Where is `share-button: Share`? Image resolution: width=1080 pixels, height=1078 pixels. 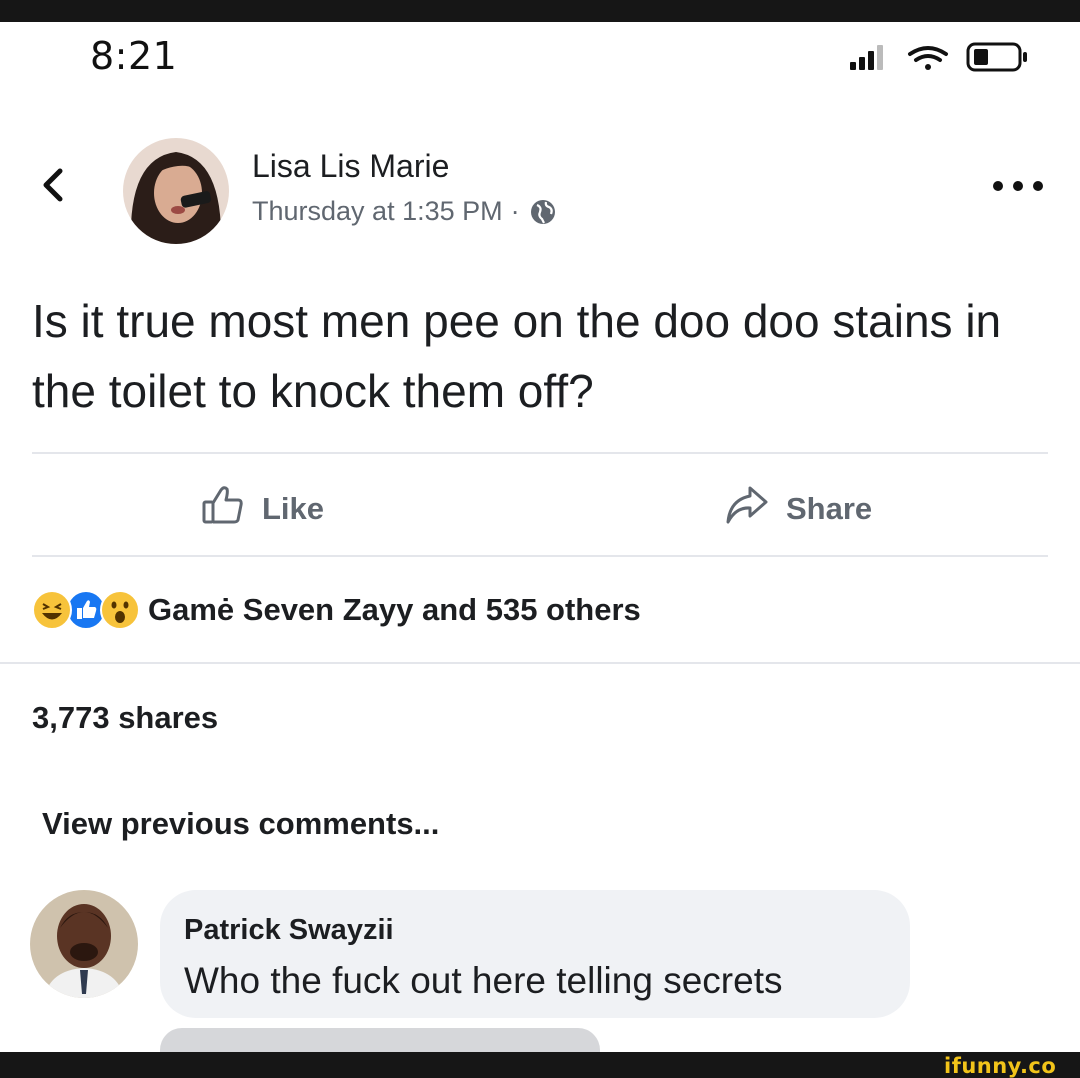
share-button: Share is located at coordinates (798, 509).